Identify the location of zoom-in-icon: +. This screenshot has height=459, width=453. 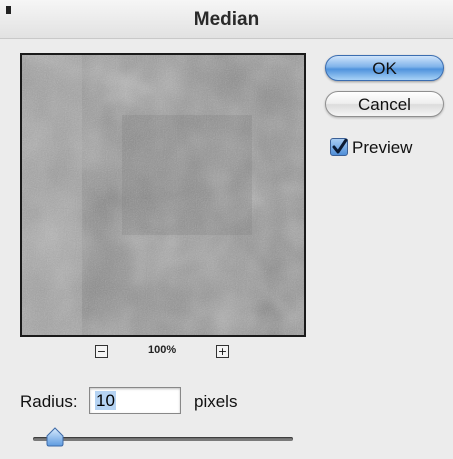
(222, 351).